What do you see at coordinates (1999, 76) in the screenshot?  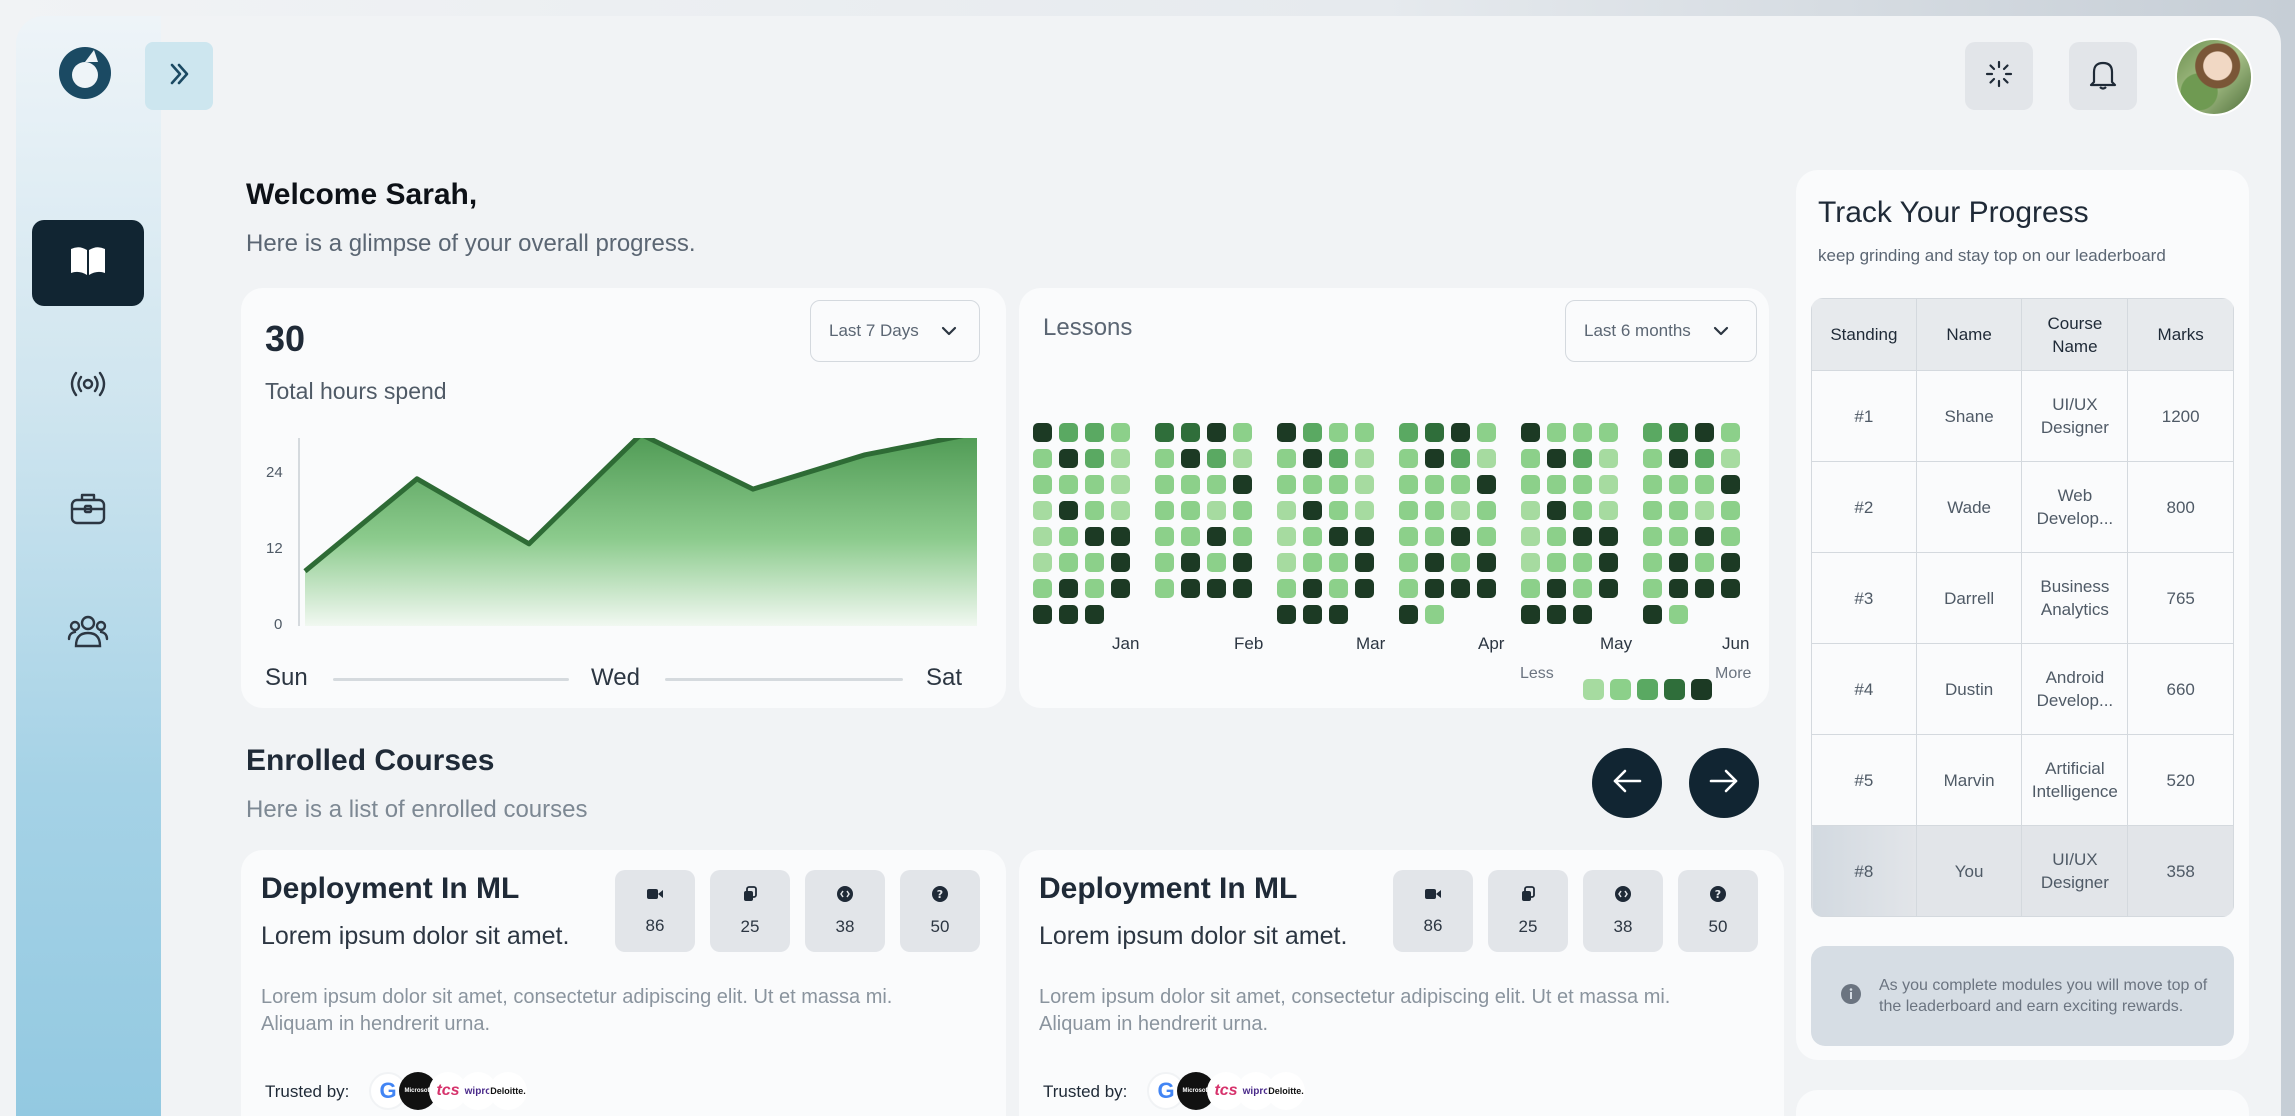 I see `loading-button` at bounding box center [1999, 76].